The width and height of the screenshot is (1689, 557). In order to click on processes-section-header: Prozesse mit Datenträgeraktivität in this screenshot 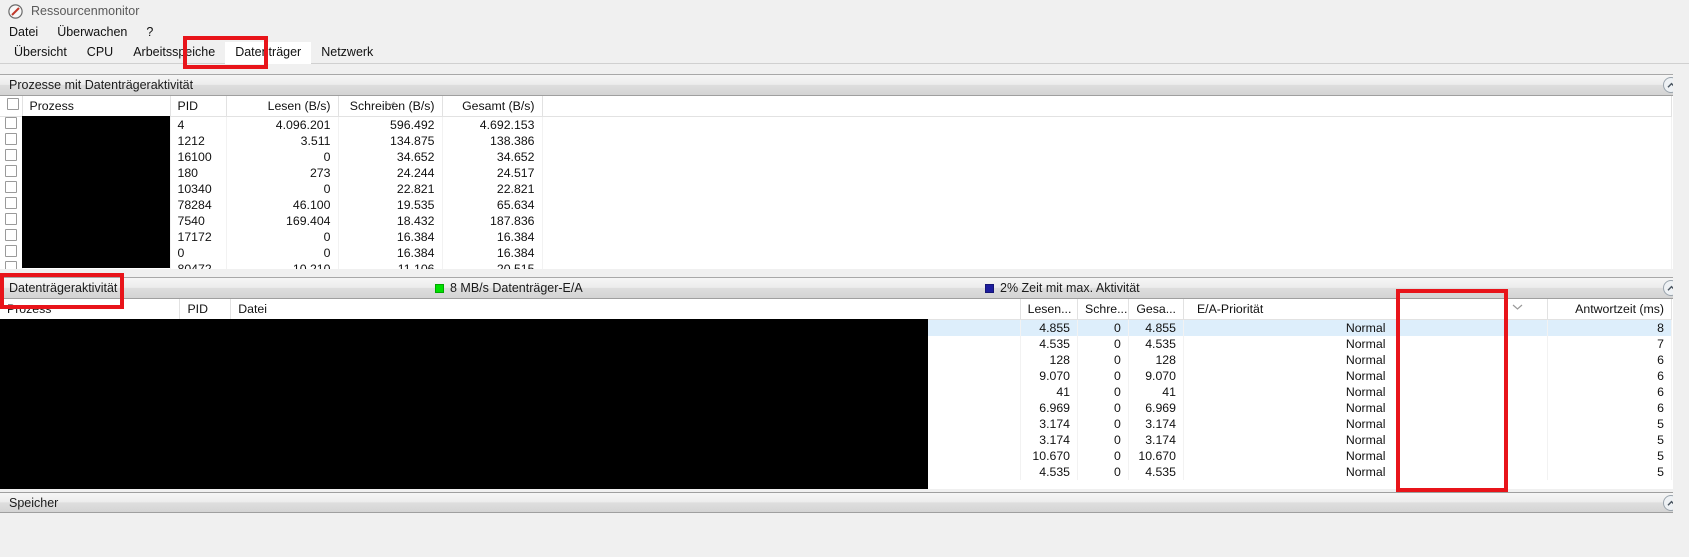, I will do `click(844, 85)`.